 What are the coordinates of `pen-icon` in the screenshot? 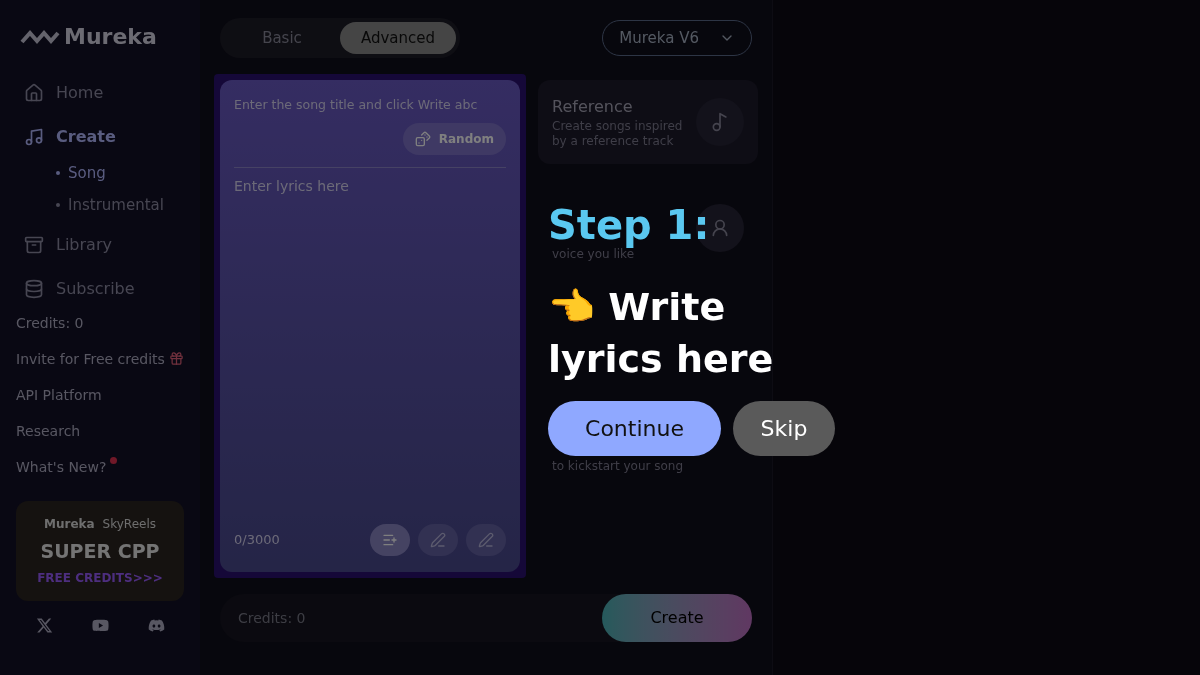 It's located at (438, 540).